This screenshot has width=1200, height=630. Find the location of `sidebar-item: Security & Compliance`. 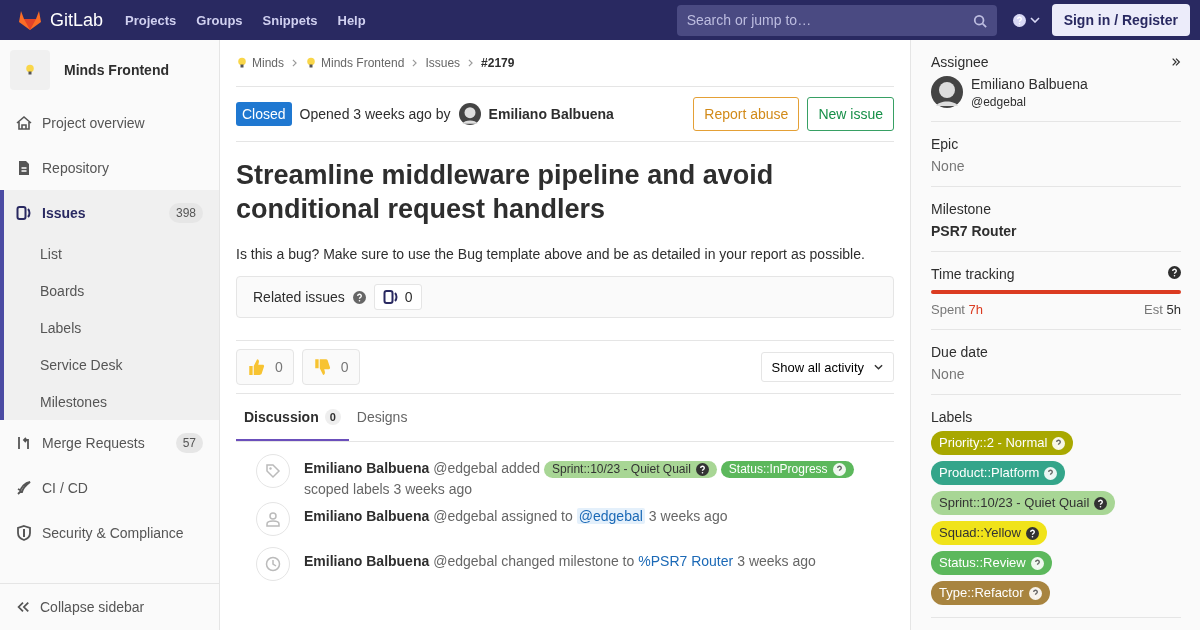

sidebar-item: Security & Compliance is located at coordinates (109, 532).